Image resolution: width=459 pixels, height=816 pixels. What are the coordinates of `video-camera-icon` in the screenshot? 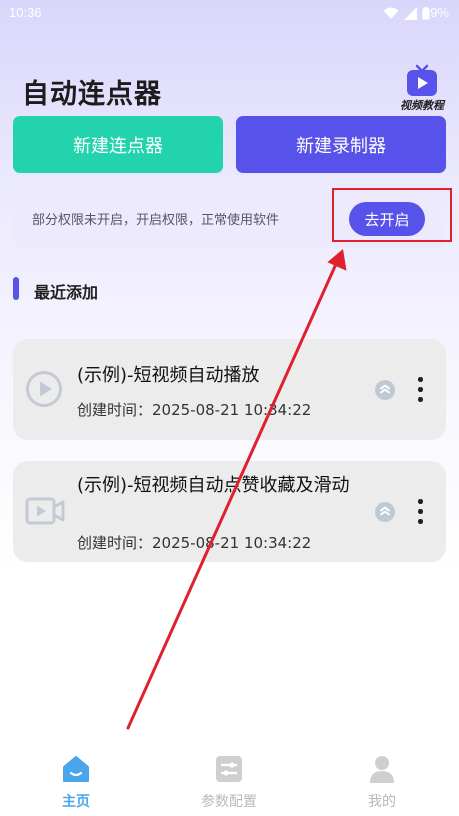 It's located at (45, 511).